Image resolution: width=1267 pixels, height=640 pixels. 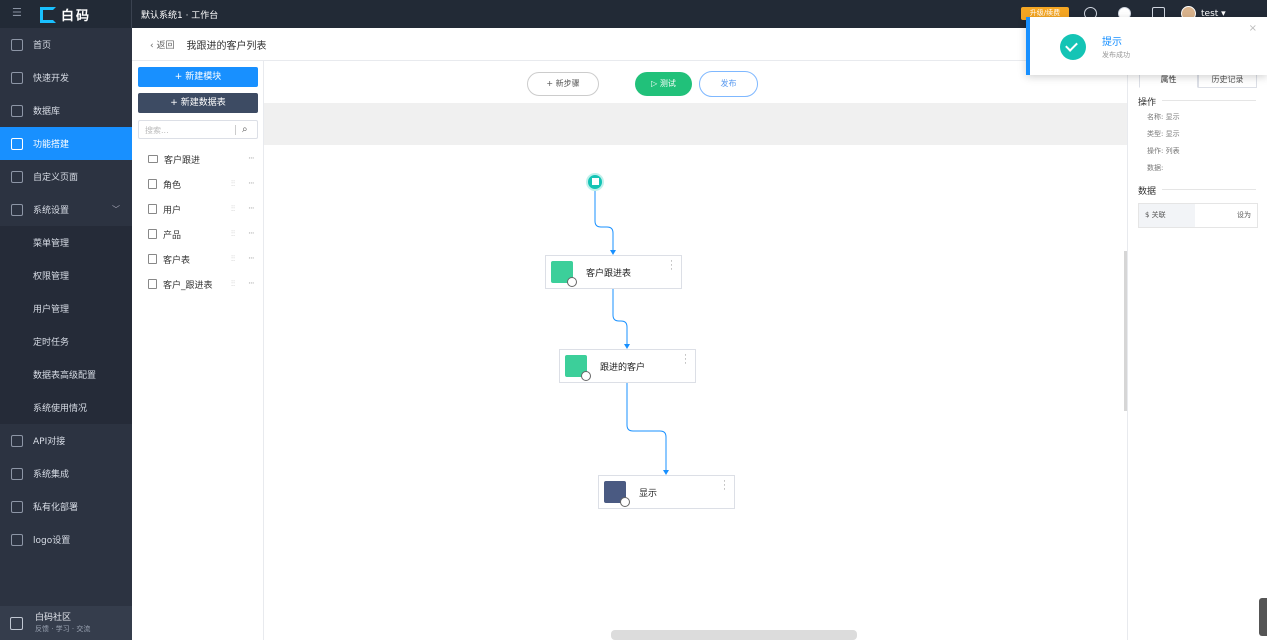 I want to click on section-operation: 操作, so click(x=1198, y=101).